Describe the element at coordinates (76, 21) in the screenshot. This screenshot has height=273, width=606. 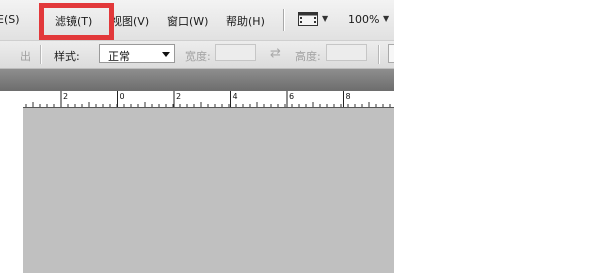
I see `highlight-box` at that location.